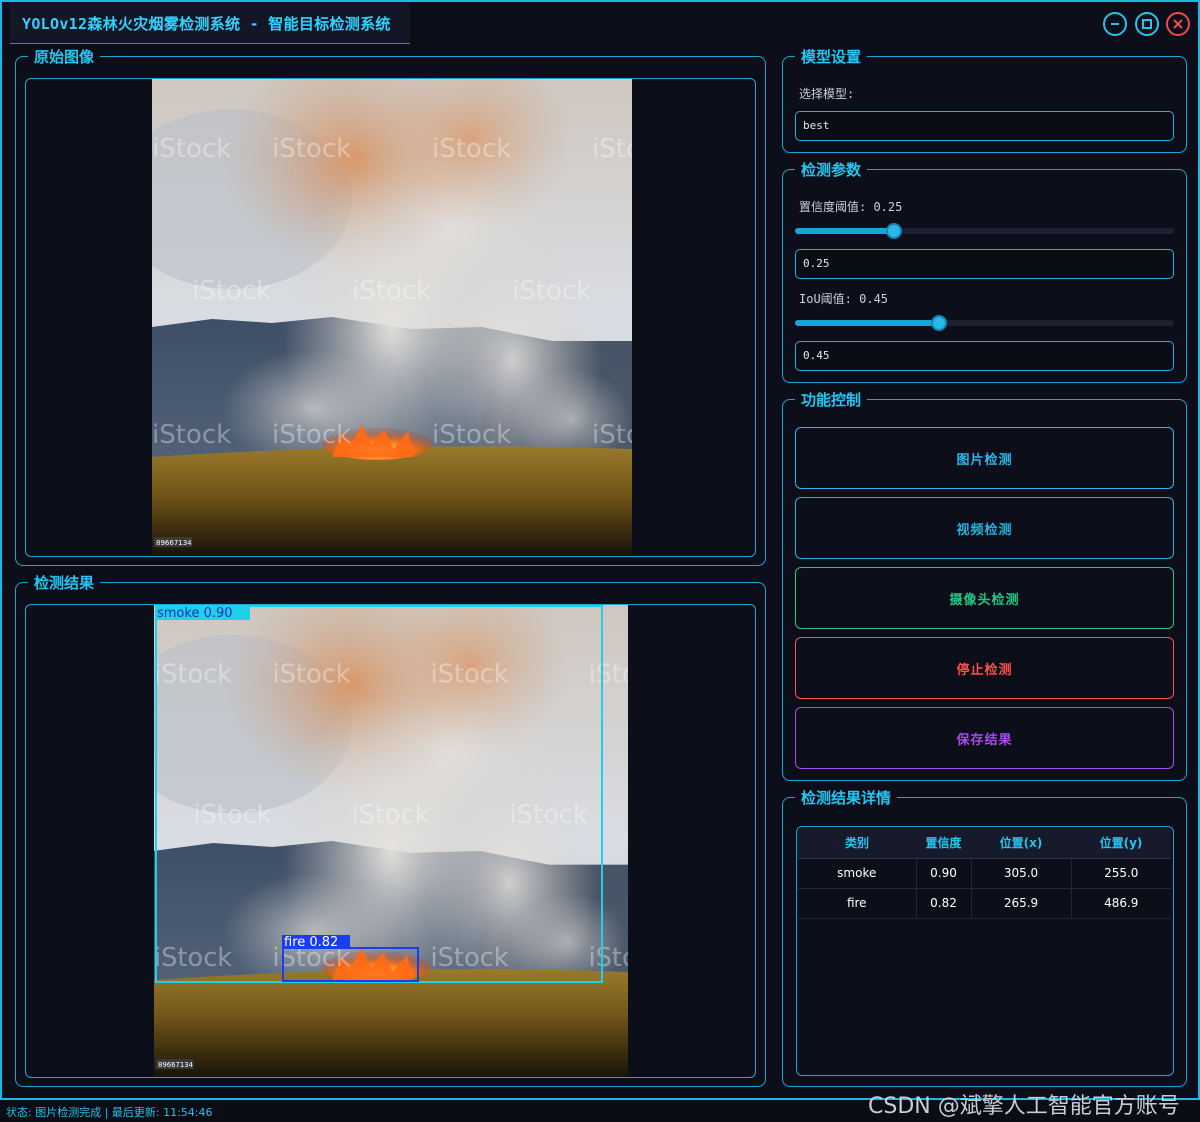 The width and height of the screenshot is (1200, 1122). What do you see at coordinates (939, 323) in the screenshot?
I see `iou-slider-handle` at bounding box center [939, 323].